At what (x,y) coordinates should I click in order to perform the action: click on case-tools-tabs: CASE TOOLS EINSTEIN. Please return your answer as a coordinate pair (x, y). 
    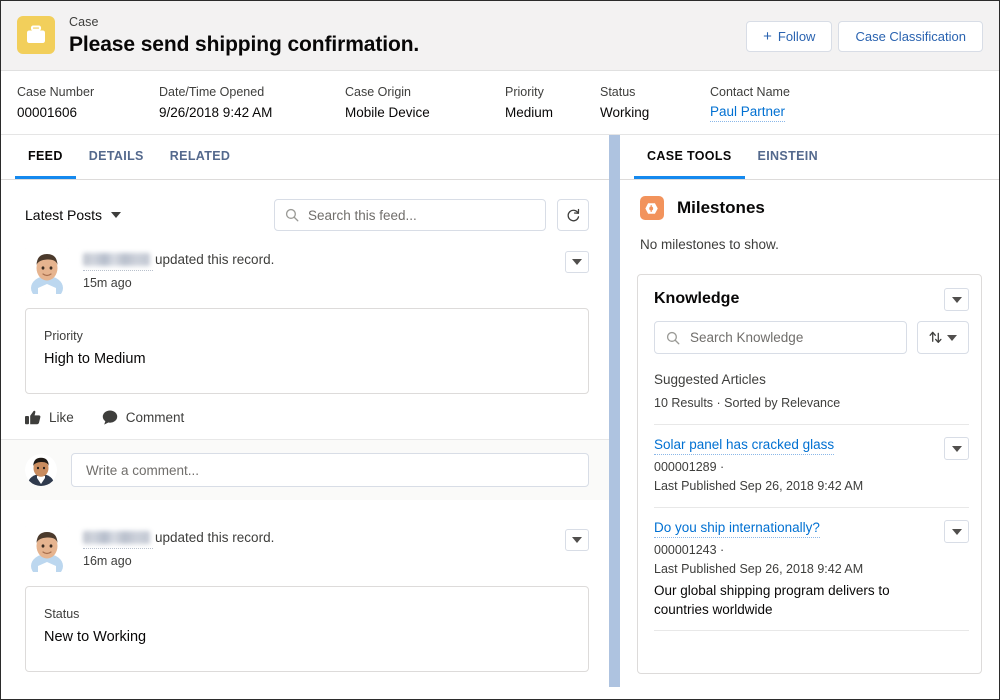
    Looking at the image, I should click on (809, 157).